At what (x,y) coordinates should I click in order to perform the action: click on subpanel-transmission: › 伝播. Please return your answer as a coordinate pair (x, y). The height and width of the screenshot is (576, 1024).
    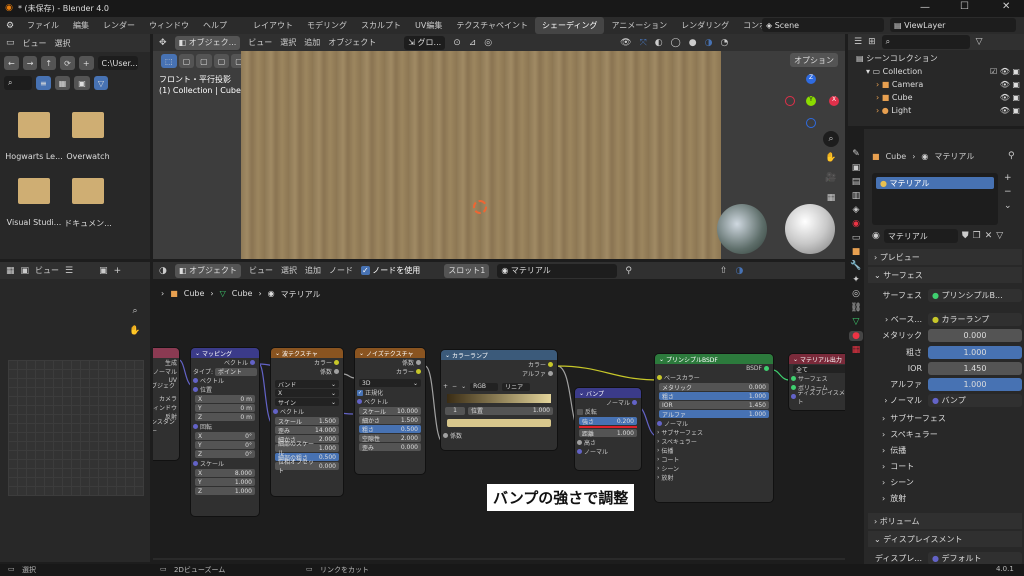
    Looking at the image, I should click on (894, 450).